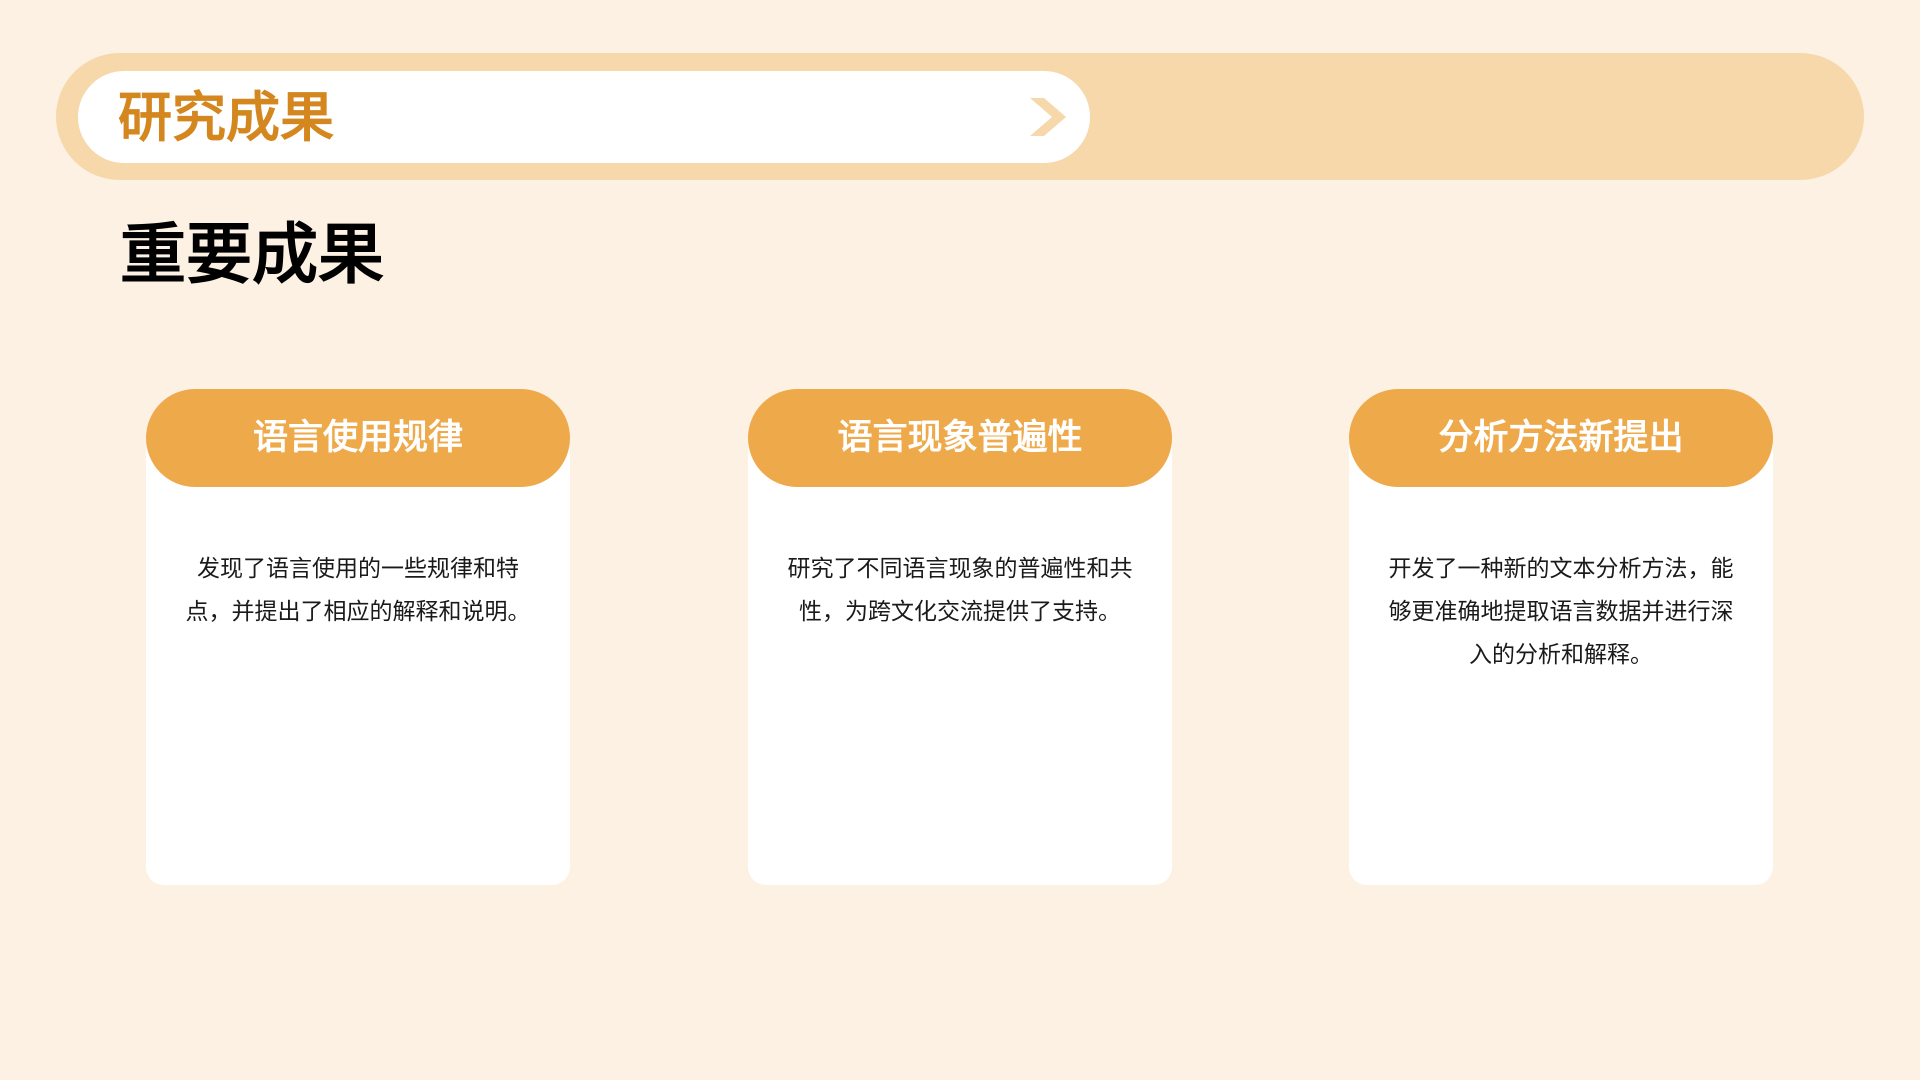 This screenshot has height=1080, width=1920. I want to click on result-card-1-title: 语言使用规律, so click(358, 438).